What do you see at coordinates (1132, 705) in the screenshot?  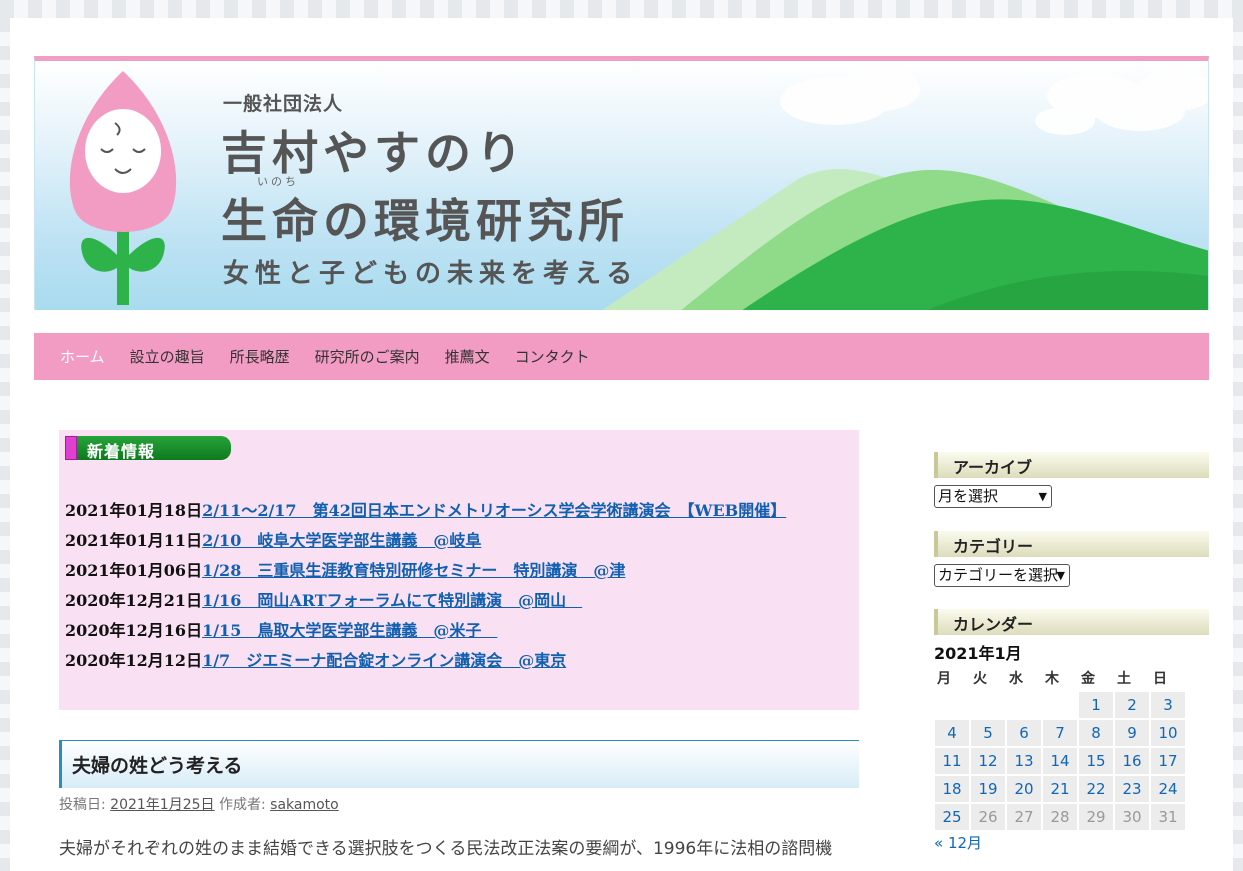 I see `calendar-day: 2` at bounding box center [1132, 705].